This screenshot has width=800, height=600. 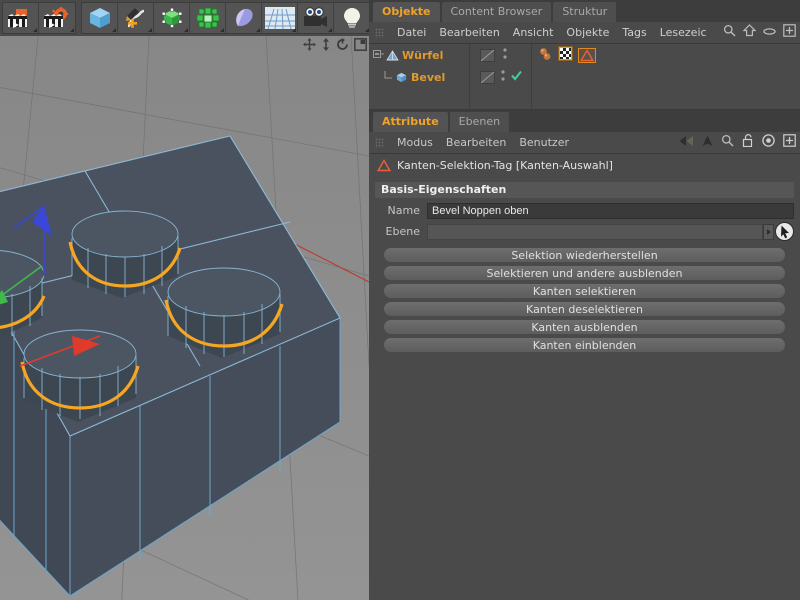 I want to click on button-selektieren-und-andere-ausblenden: Selektieren und andere ausblenden, so click(x=584, y=273).